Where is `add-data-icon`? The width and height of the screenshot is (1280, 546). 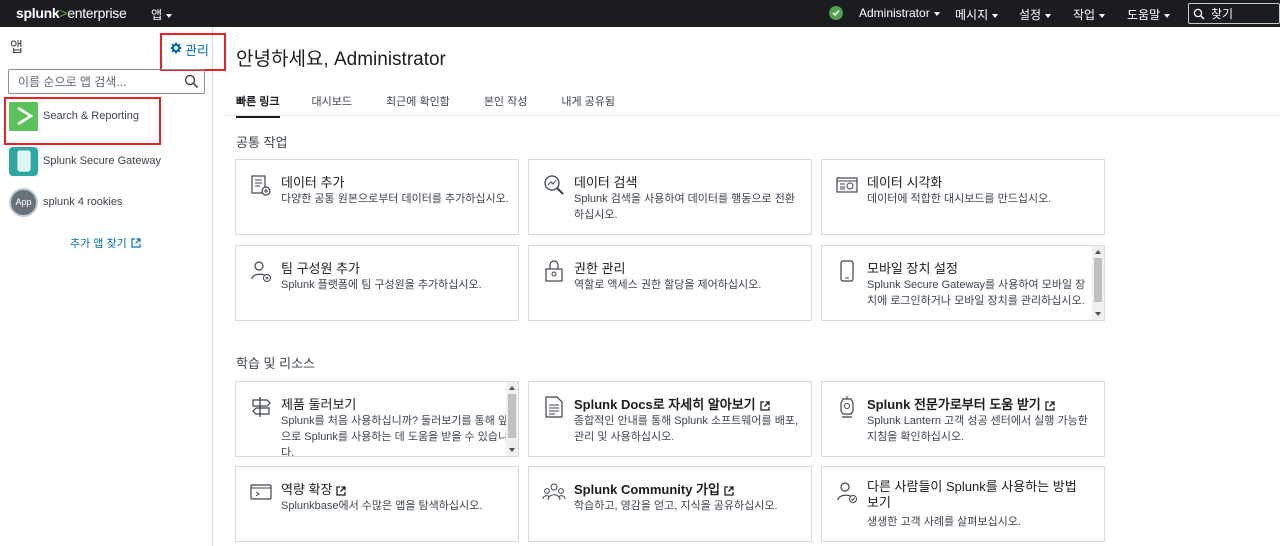 add-data-icon is located at coordinates (261, 185).